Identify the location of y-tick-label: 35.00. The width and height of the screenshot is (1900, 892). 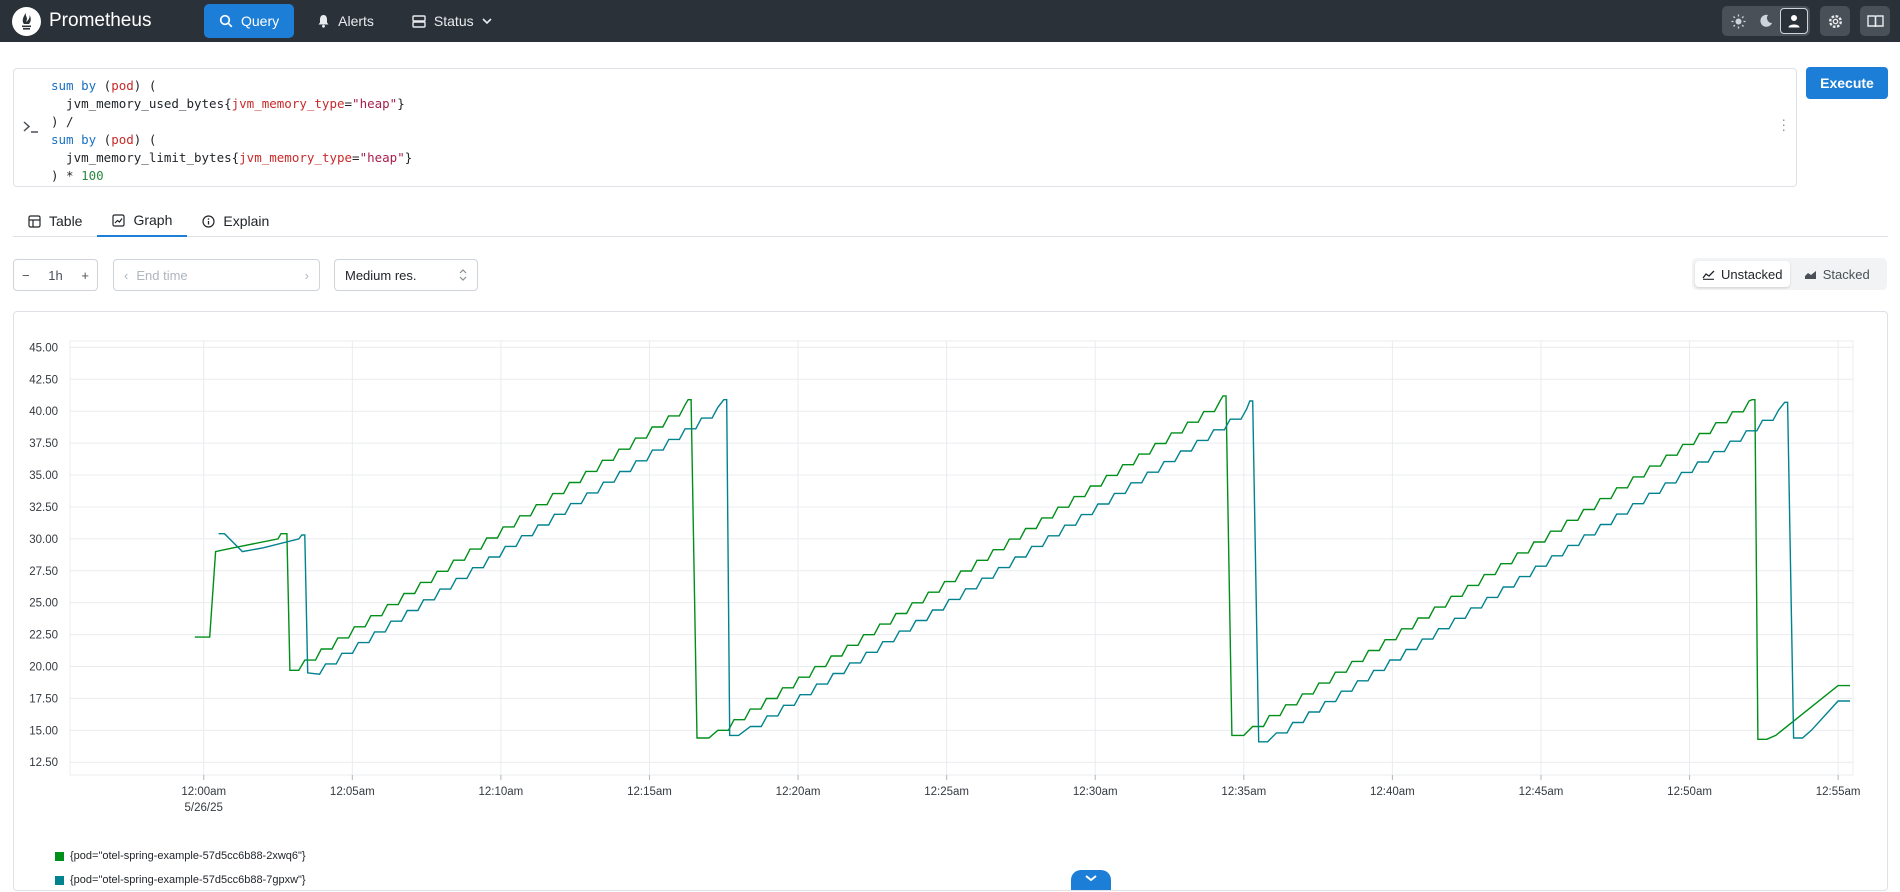
(43, 476).